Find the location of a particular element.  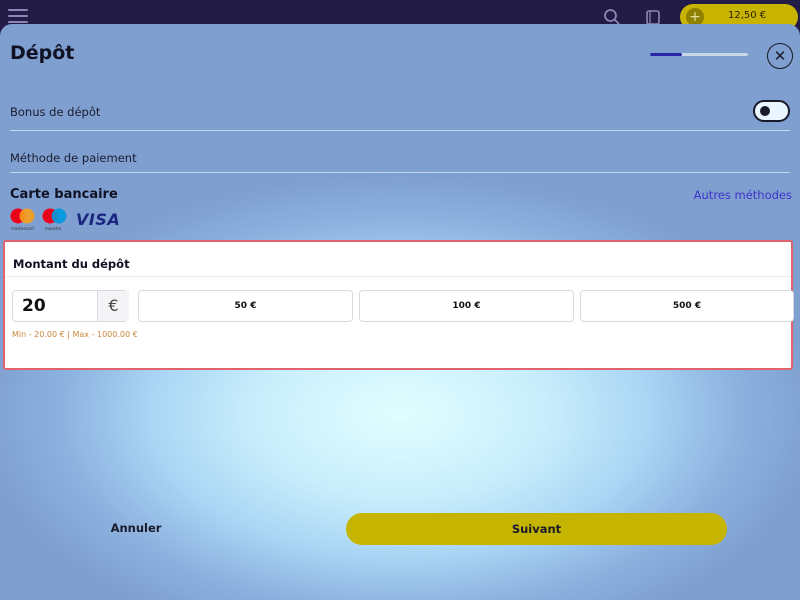

other-methods-link: Autres méthodes is located at coordinates (743, 195).